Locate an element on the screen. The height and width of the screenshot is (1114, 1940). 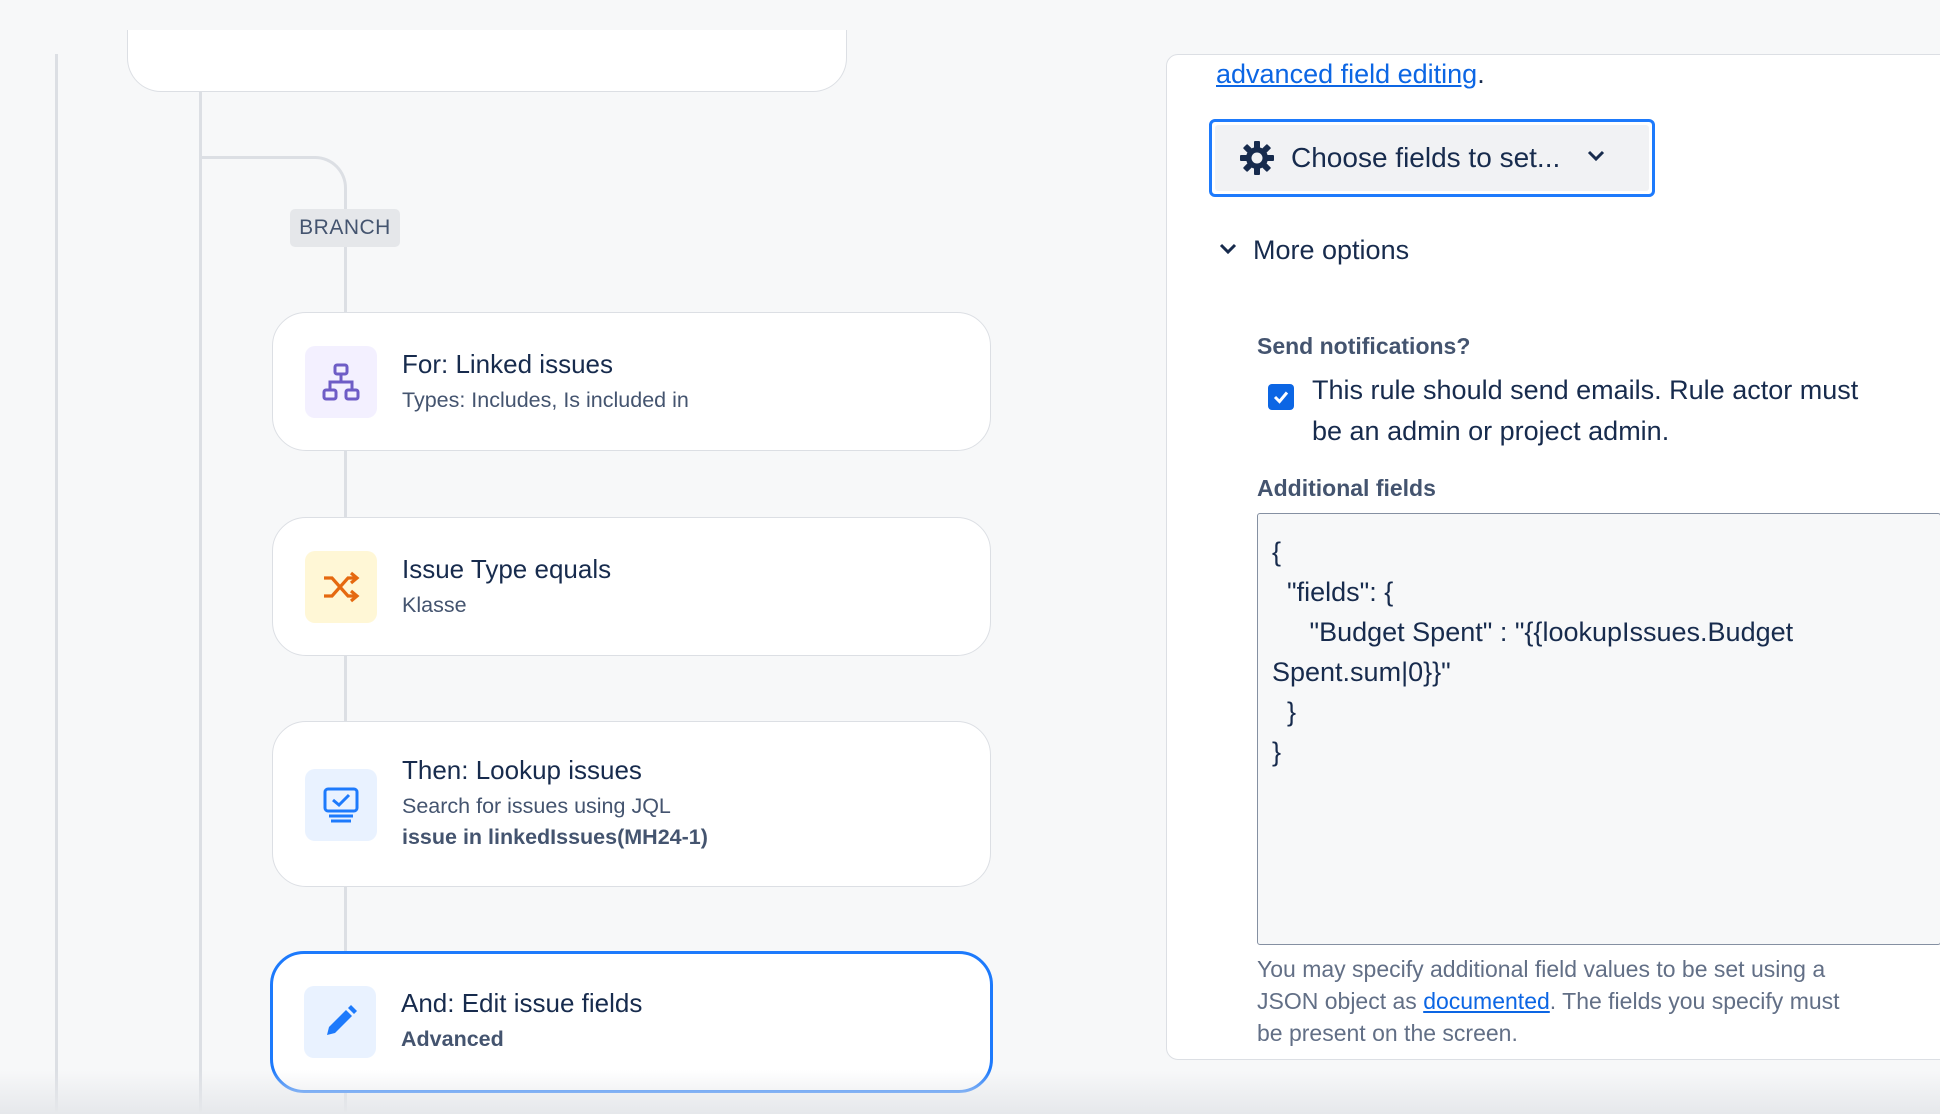
more-options-toggle: More options is located at coordinates (1314, 250).